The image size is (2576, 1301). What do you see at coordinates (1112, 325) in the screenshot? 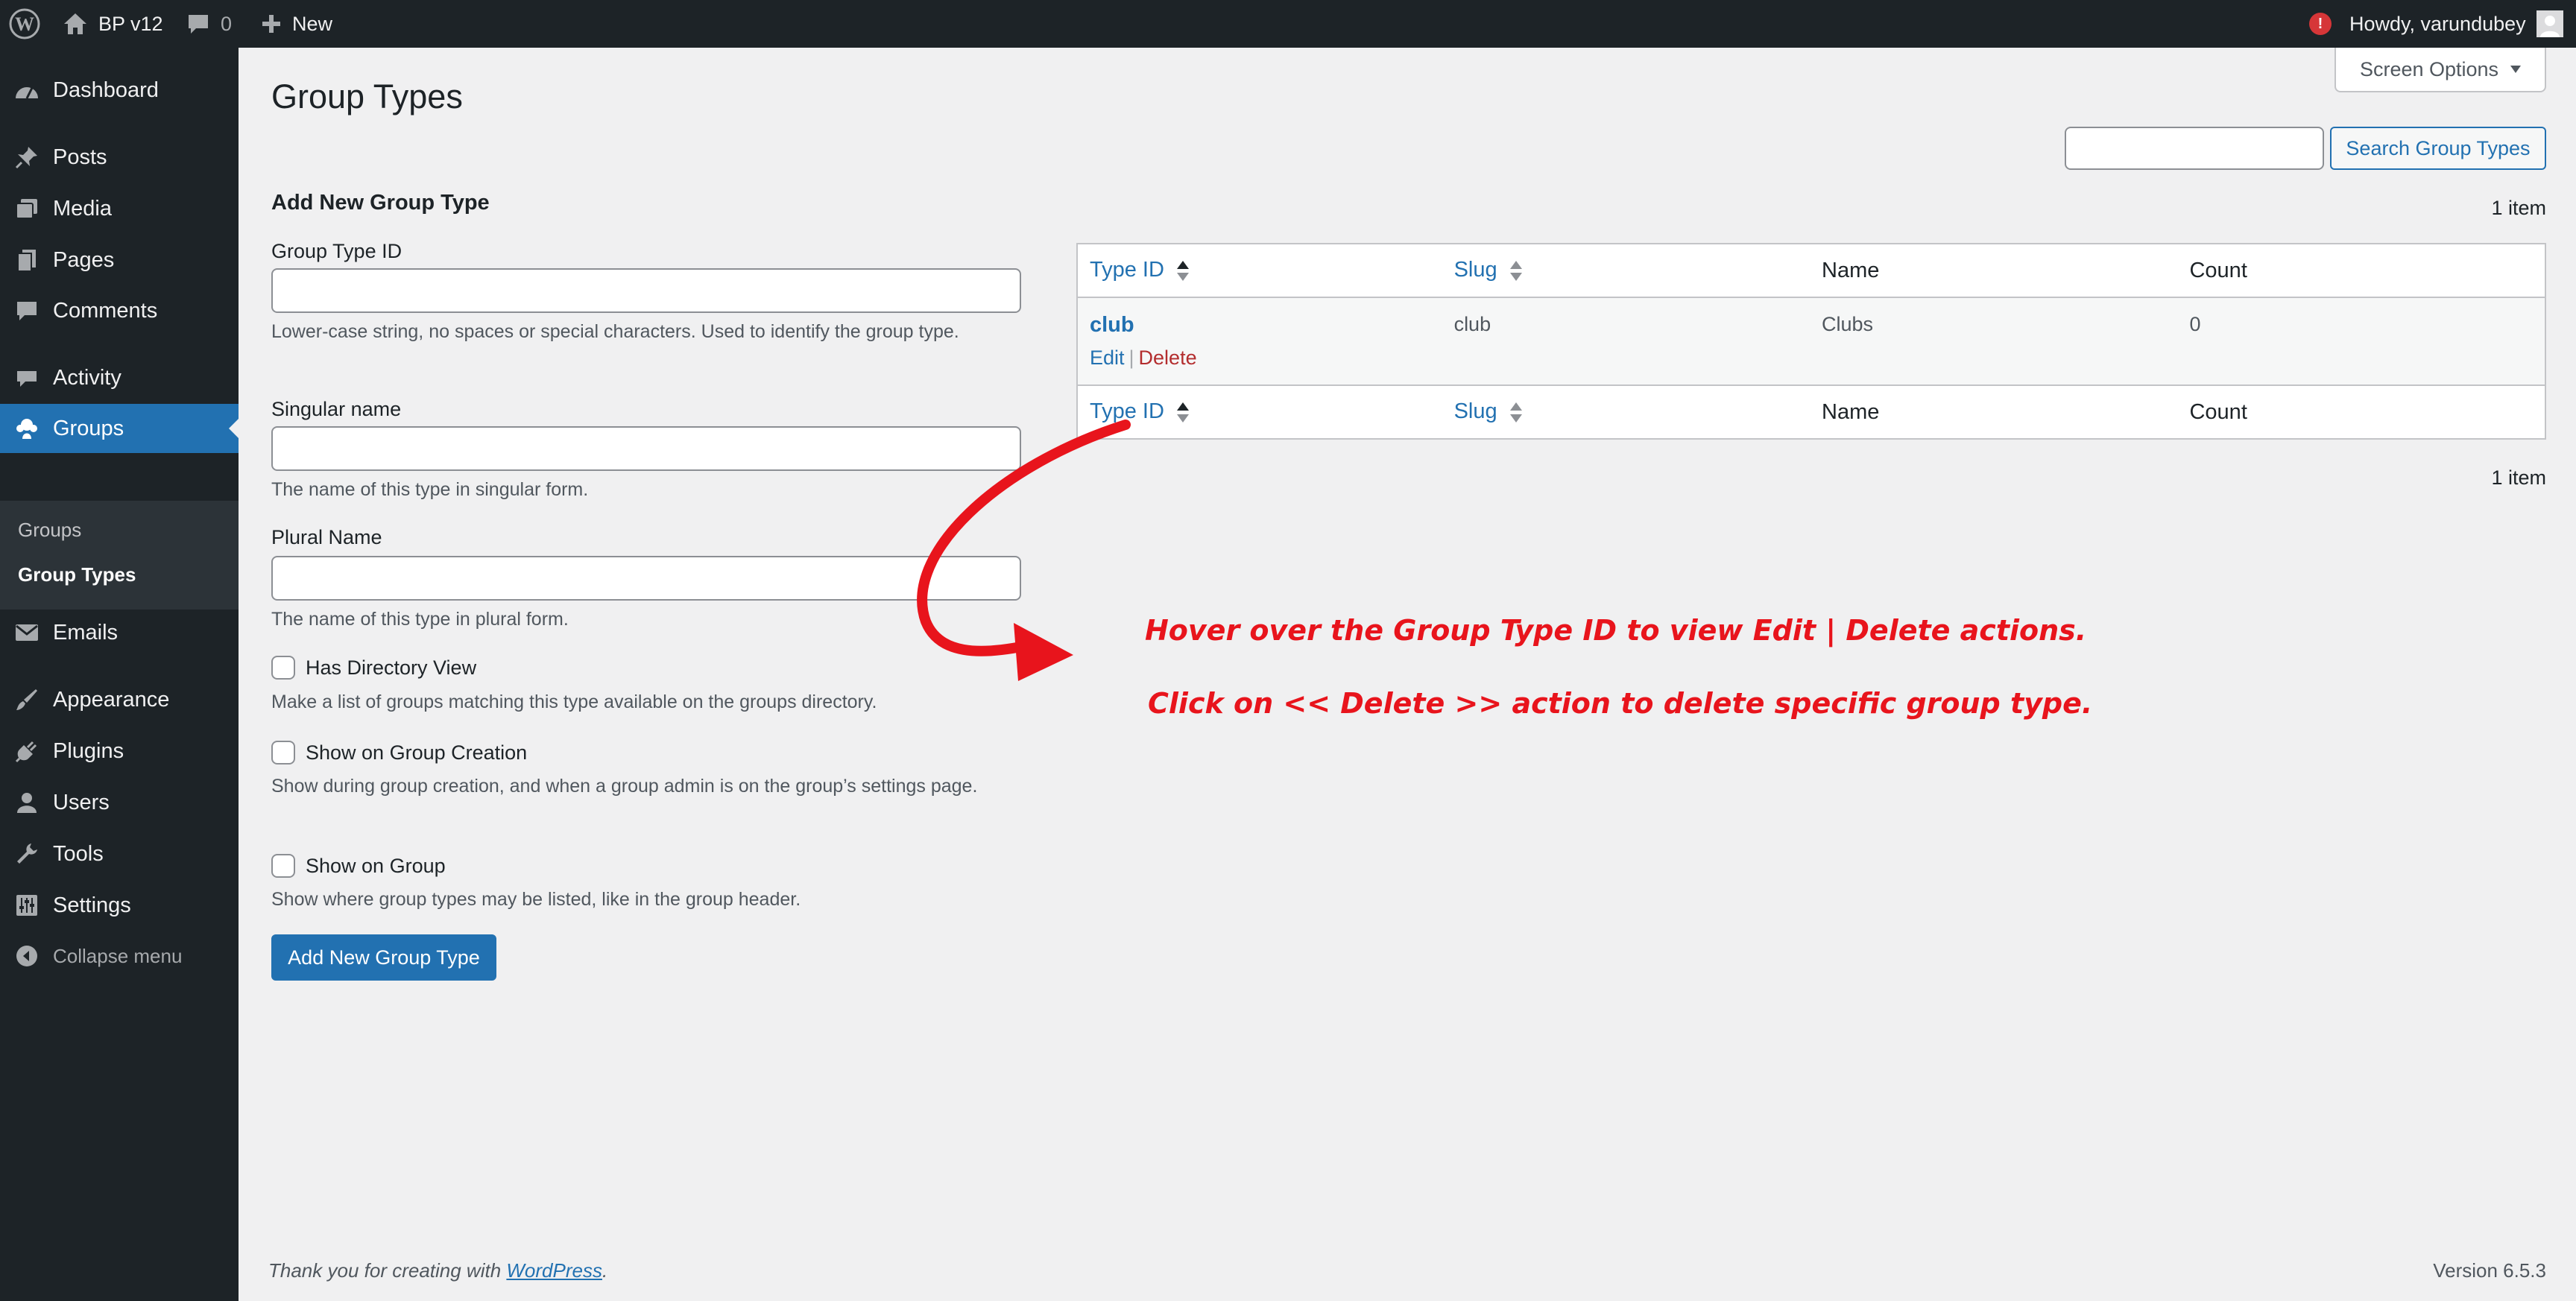
I see `row-title-link: club` at bounding box center [1112, 325].